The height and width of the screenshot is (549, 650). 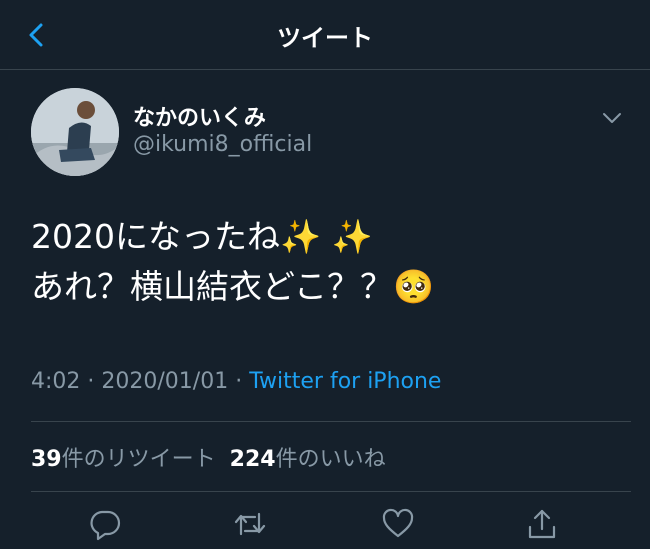 I want to click on retweet-icon, so click(x=250, y=524).